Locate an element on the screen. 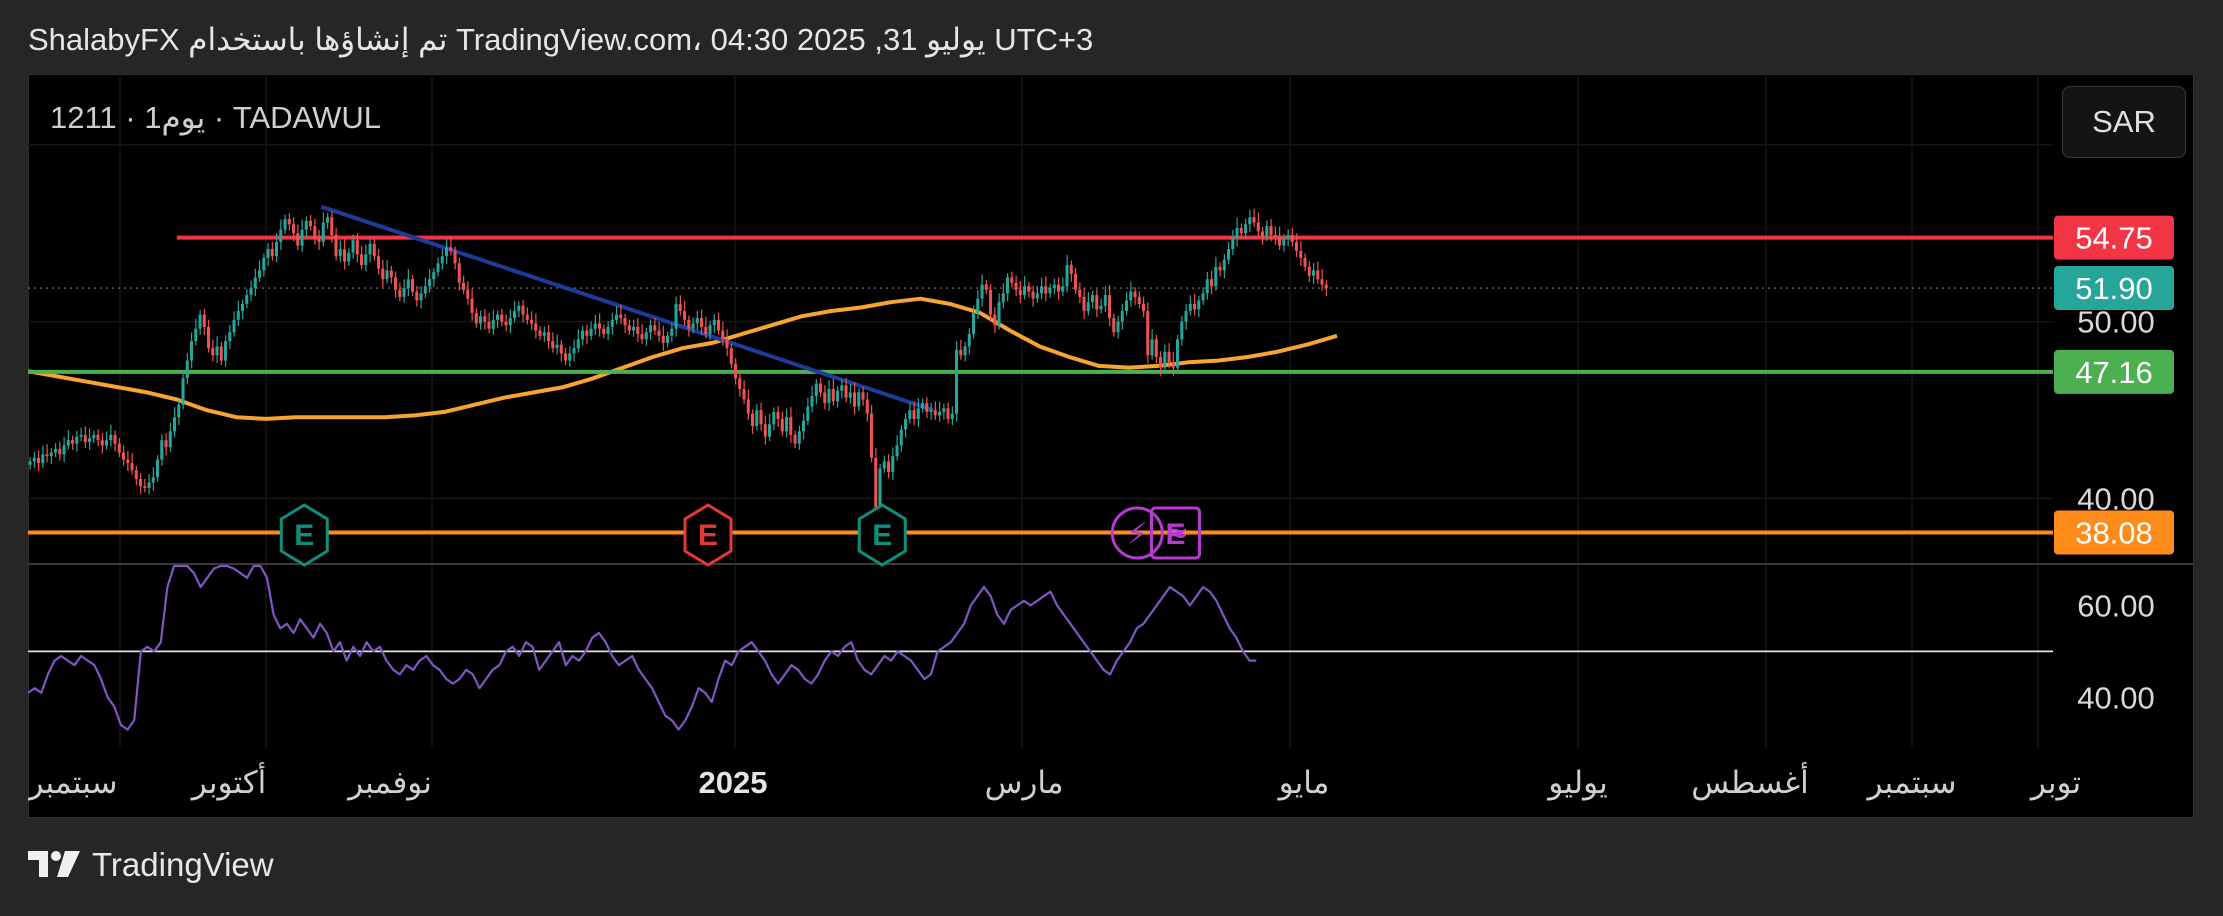  footer-brand: TradingView is located at coordinates (151, 865).